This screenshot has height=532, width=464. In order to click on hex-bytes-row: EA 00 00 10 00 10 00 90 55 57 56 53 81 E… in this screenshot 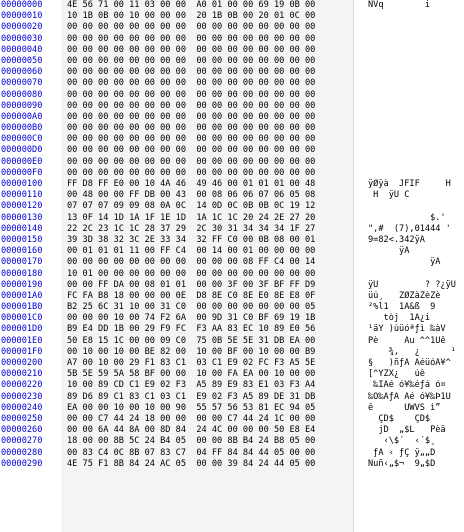, I will do `click(208, 408)`.